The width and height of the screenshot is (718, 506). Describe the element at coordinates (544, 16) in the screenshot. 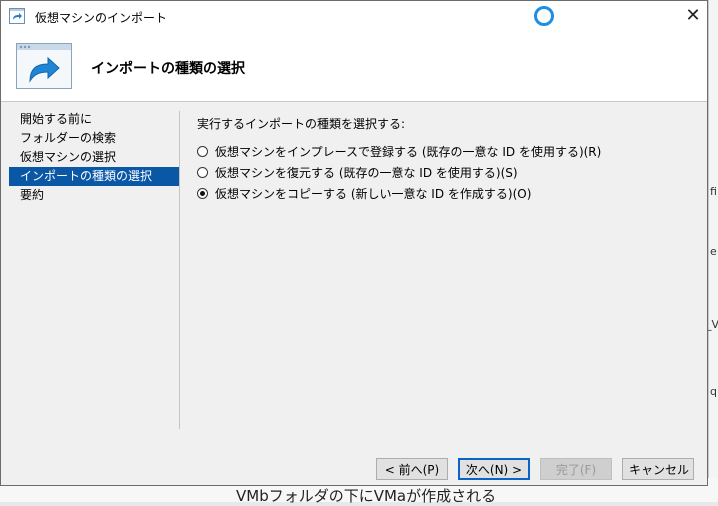

I see `loading-spinner-icon` at that location.